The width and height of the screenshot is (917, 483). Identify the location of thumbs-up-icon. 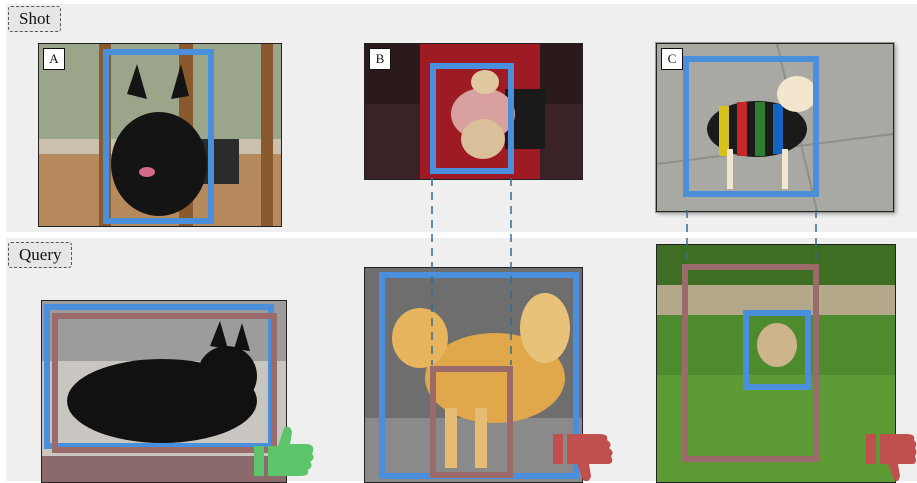
(284, 451).